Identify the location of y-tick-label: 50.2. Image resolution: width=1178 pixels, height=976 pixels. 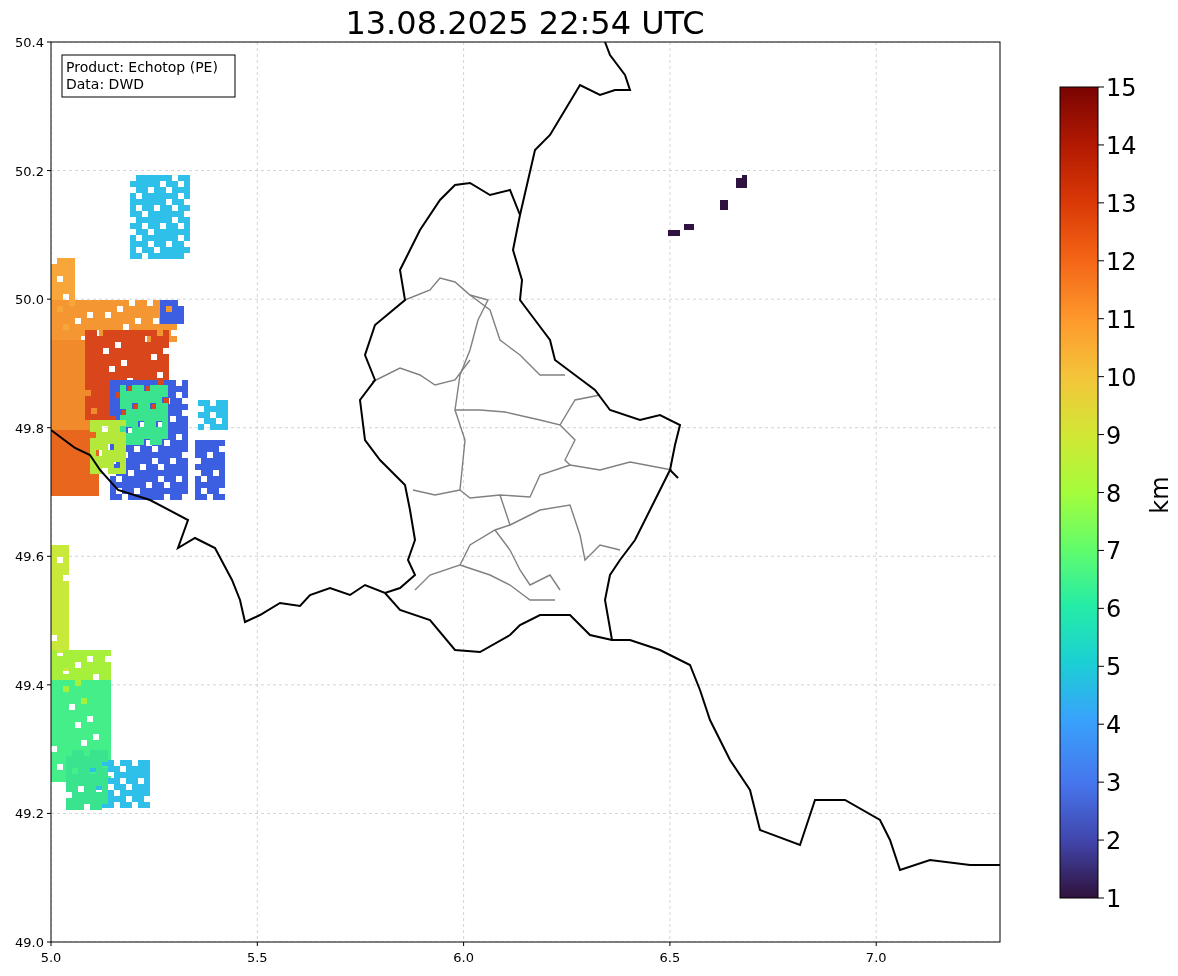
(29, 171).